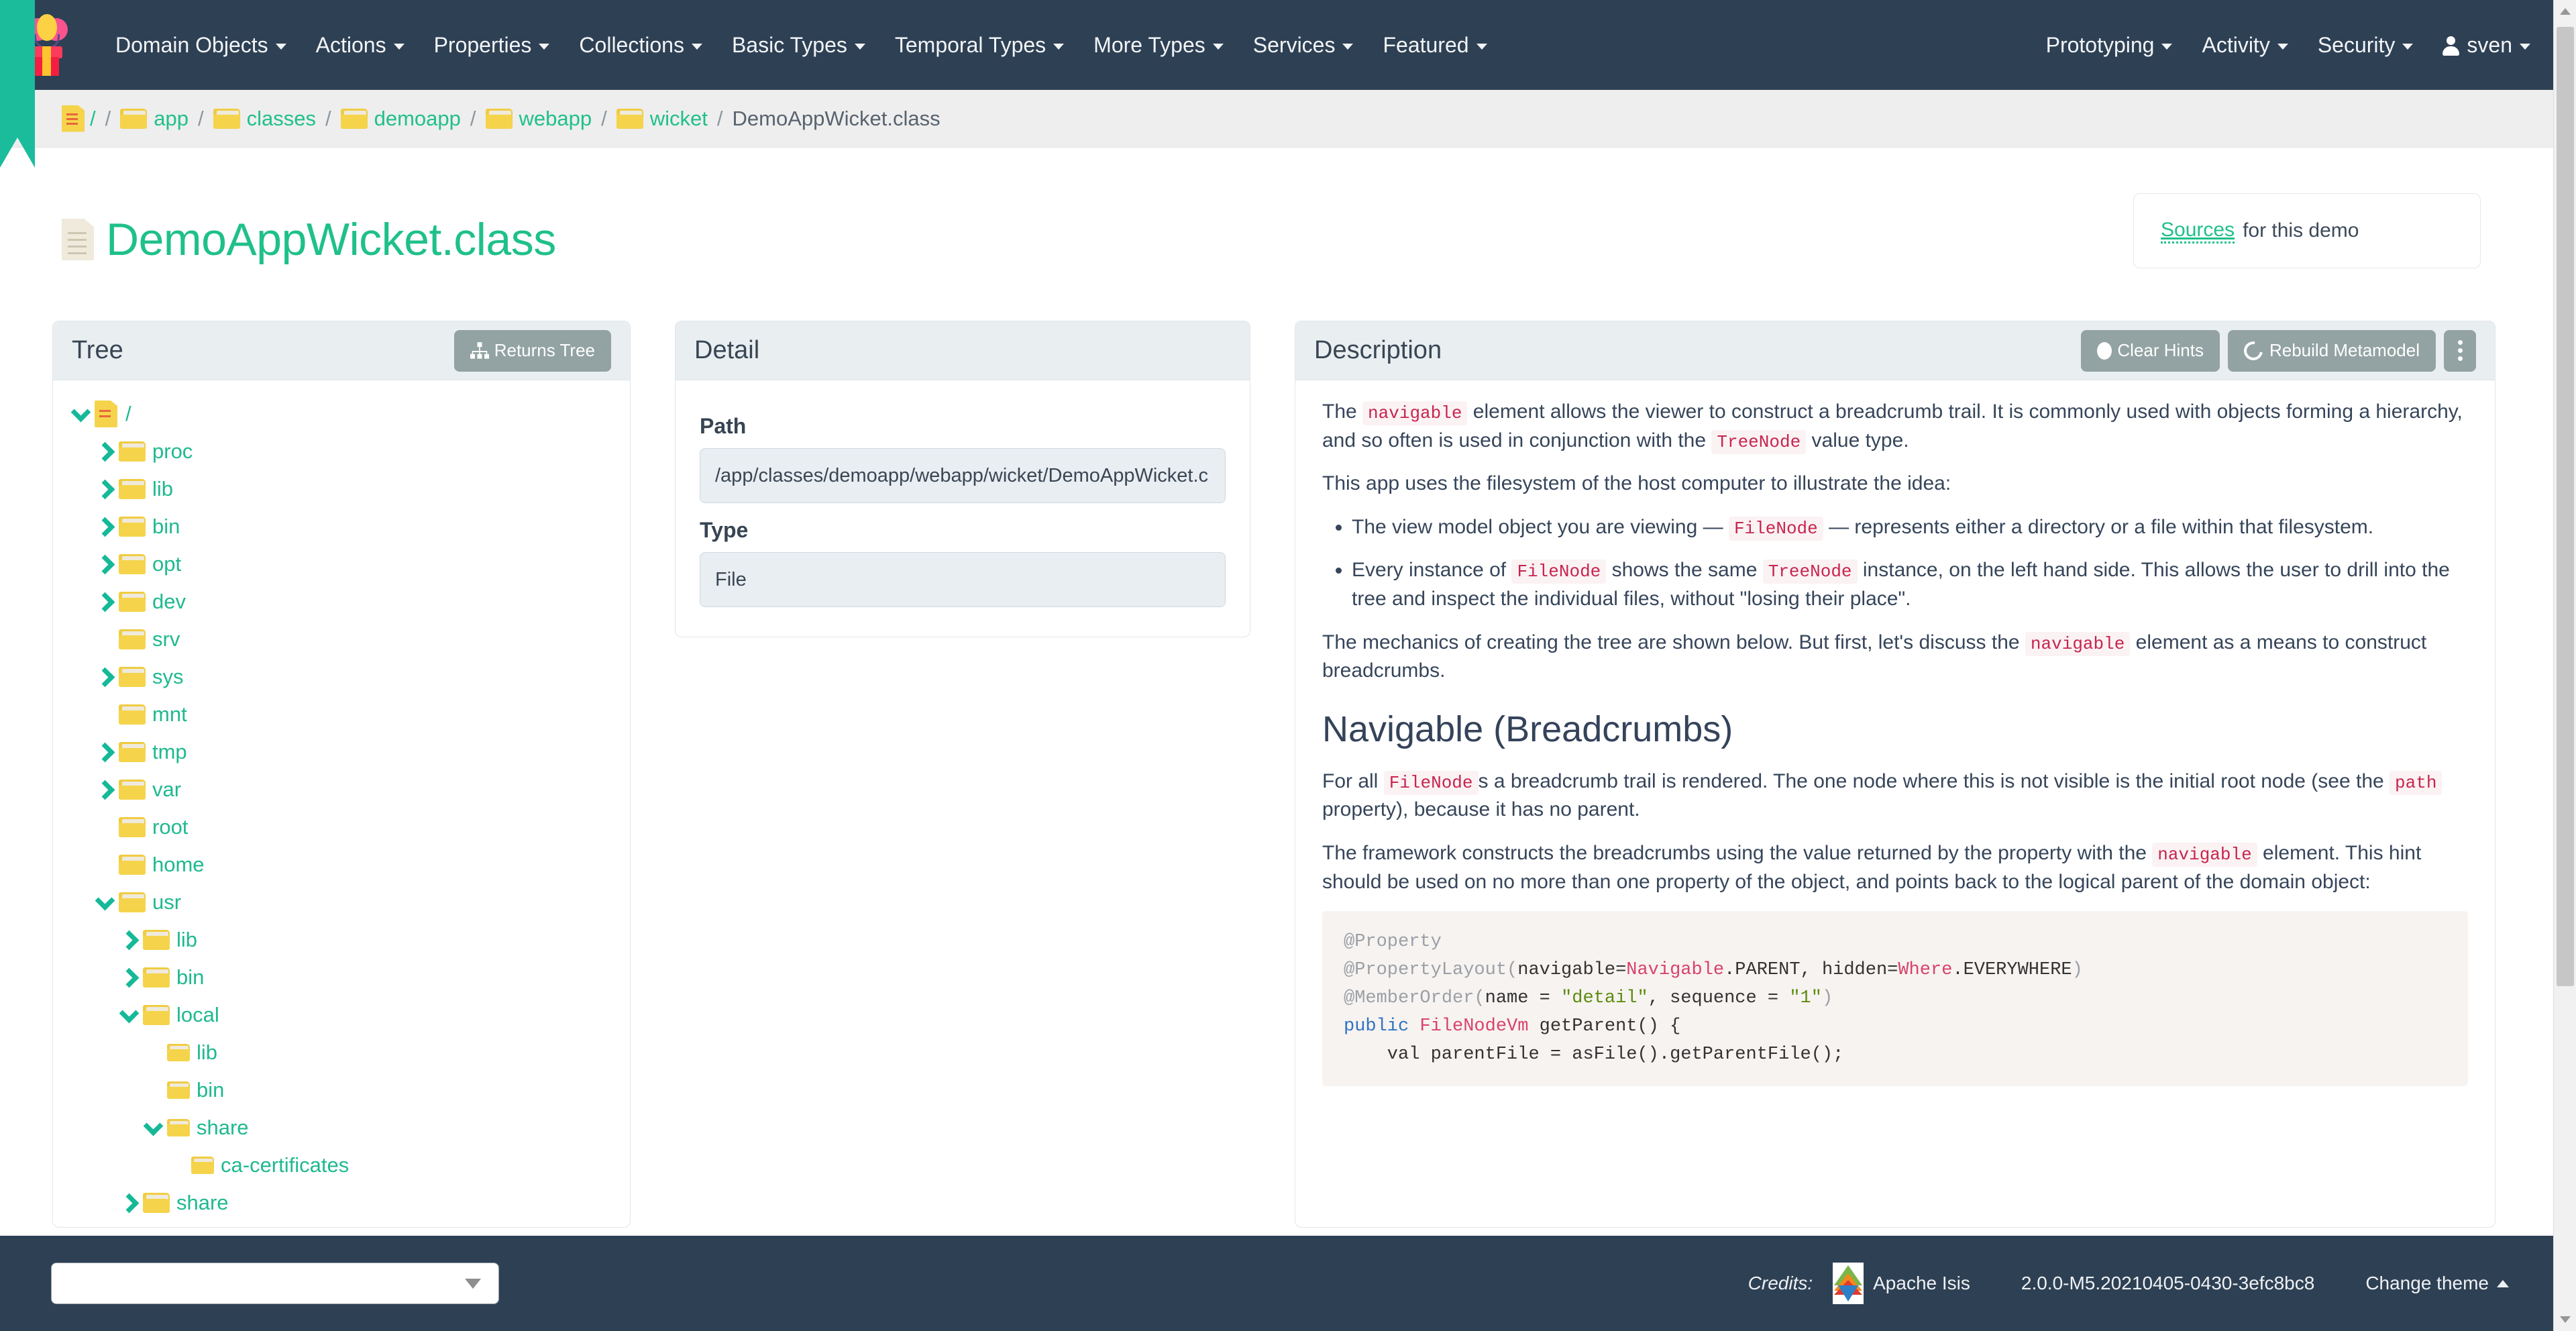 Image resolution: width=2576 pixels, height=1331 pixels. I want to click on breadcrumb-label: /, so click(93, 119).